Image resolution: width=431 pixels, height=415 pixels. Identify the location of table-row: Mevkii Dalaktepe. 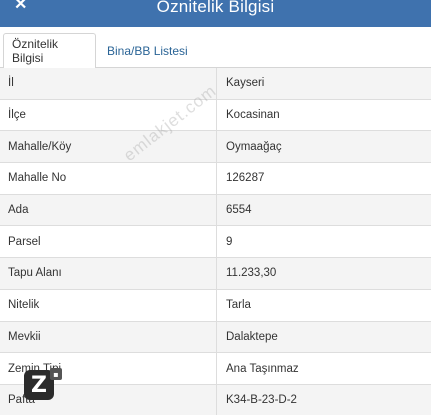
(215, 337).